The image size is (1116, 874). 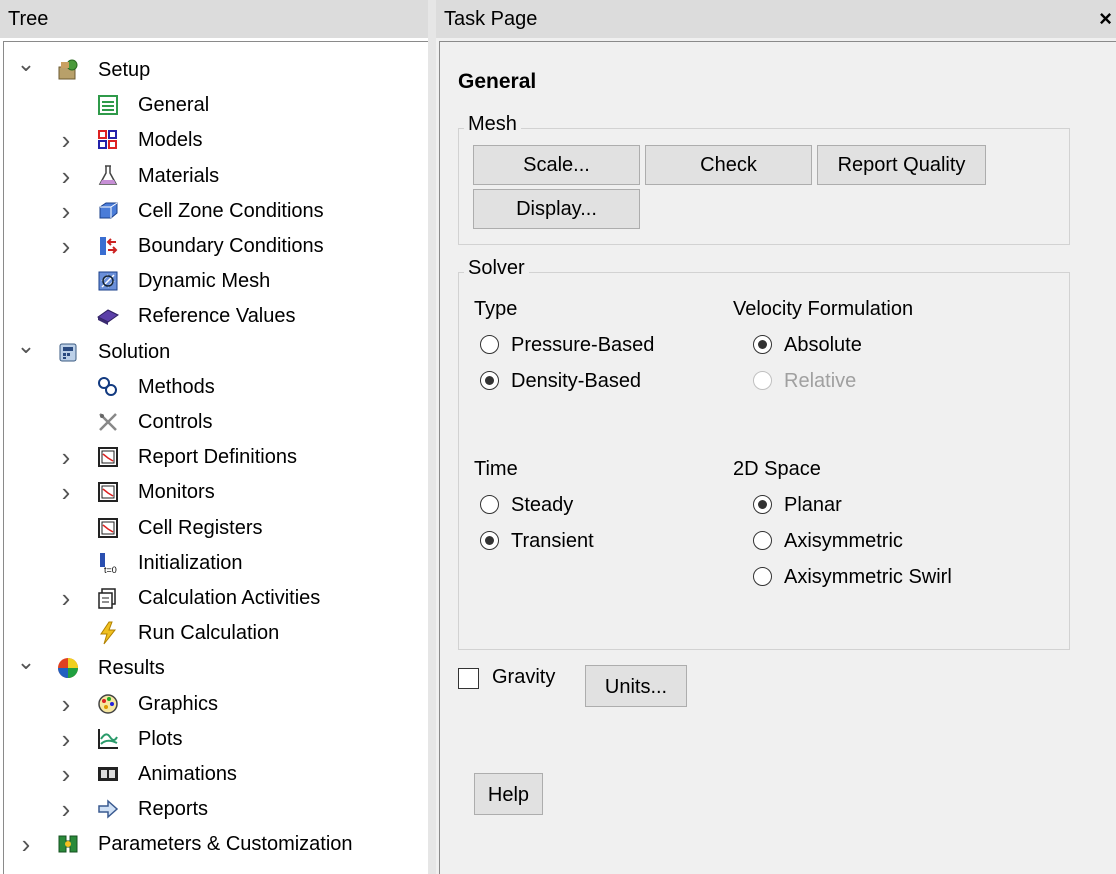 I want to click on page-title: General, so click(x=497, y=81).